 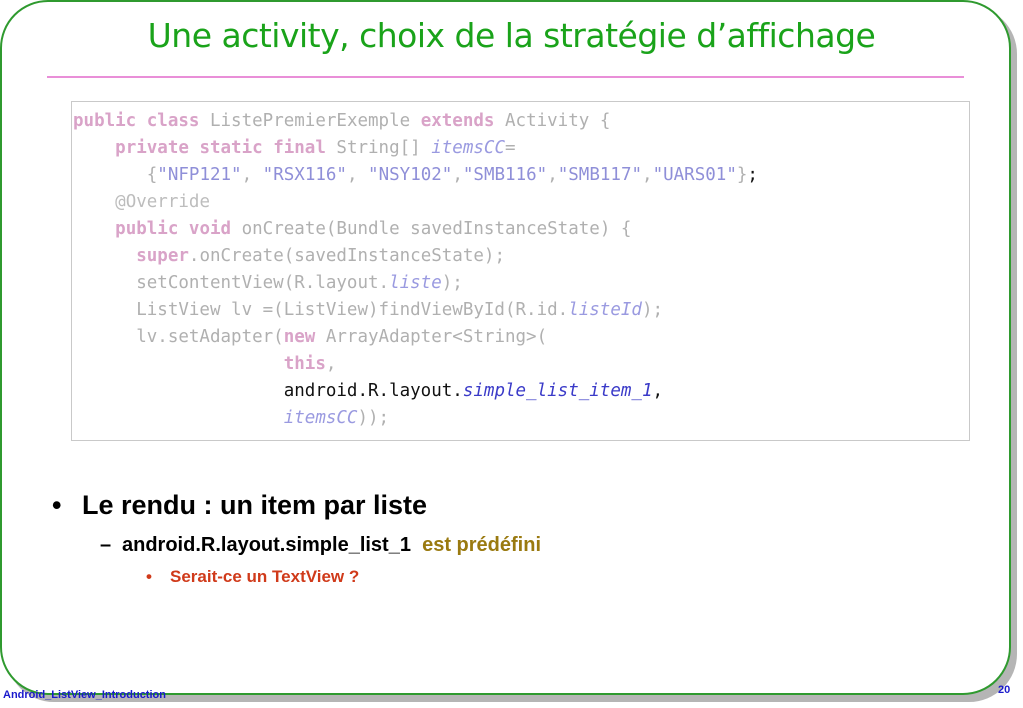 What do you see at coordinates (255, 505) in the screenshot?
I see `bullet-text: Le rendu : un item par liste` at bounding box center [255, 505].